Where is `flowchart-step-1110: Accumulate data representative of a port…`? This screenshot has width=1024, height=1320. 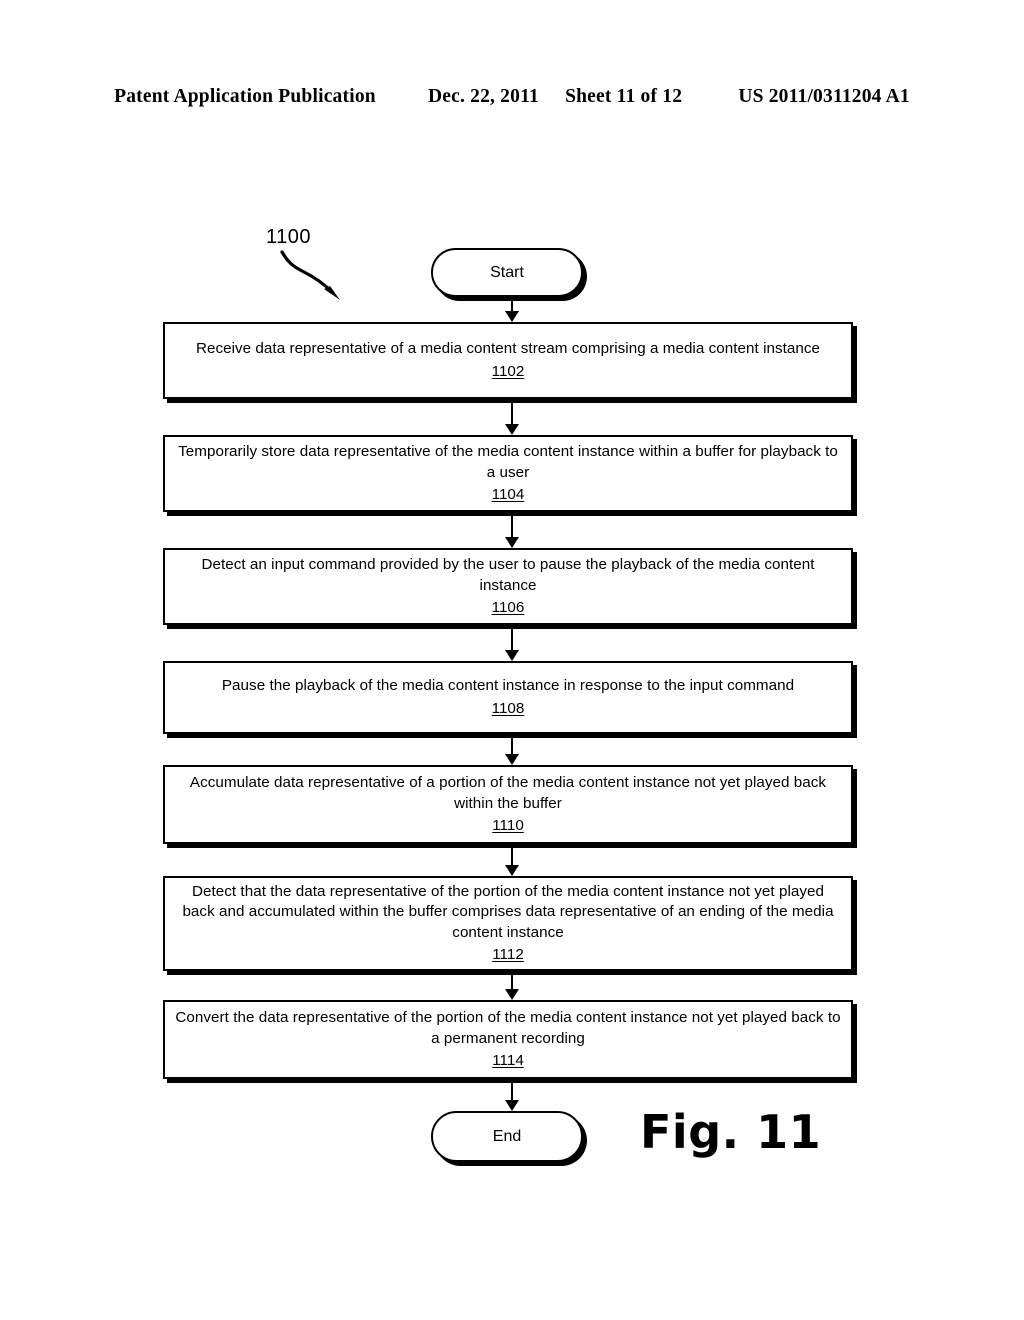
flowchart-step-1110: Accumulate data representative of a port… is located at coordinates (508, 804).